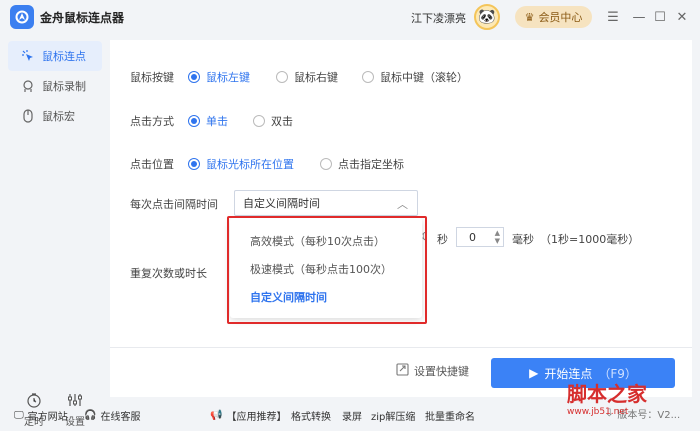  I want to click on radio-label: 点击指定坐标, so click(371, 164).